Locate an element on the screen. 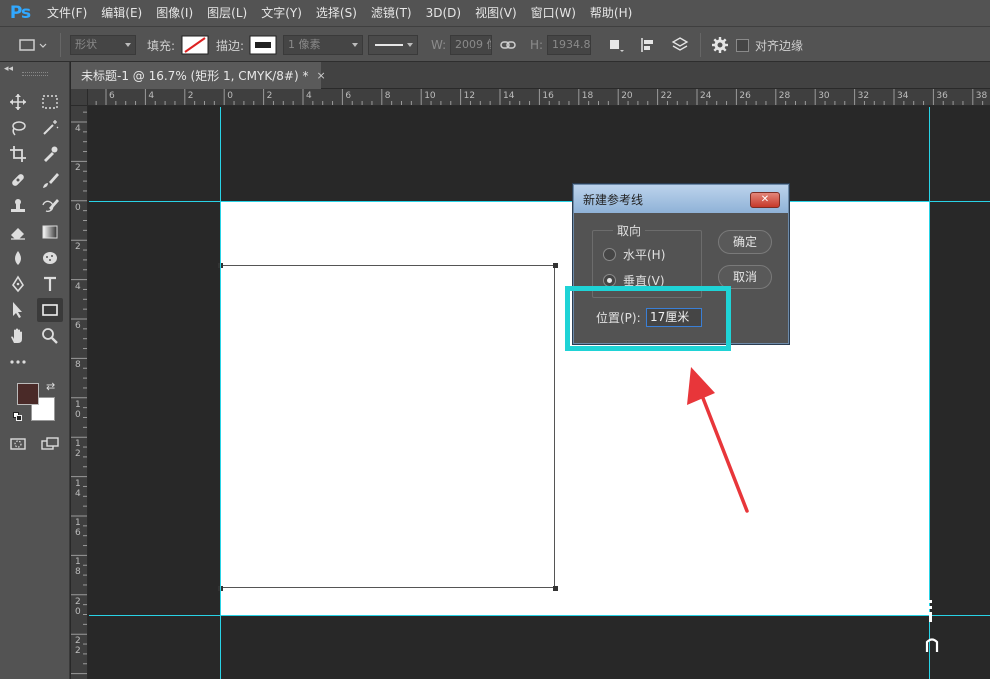 This screenshot has width=990, height=679. brush-tool-icon is located at coordinates (50, 180).